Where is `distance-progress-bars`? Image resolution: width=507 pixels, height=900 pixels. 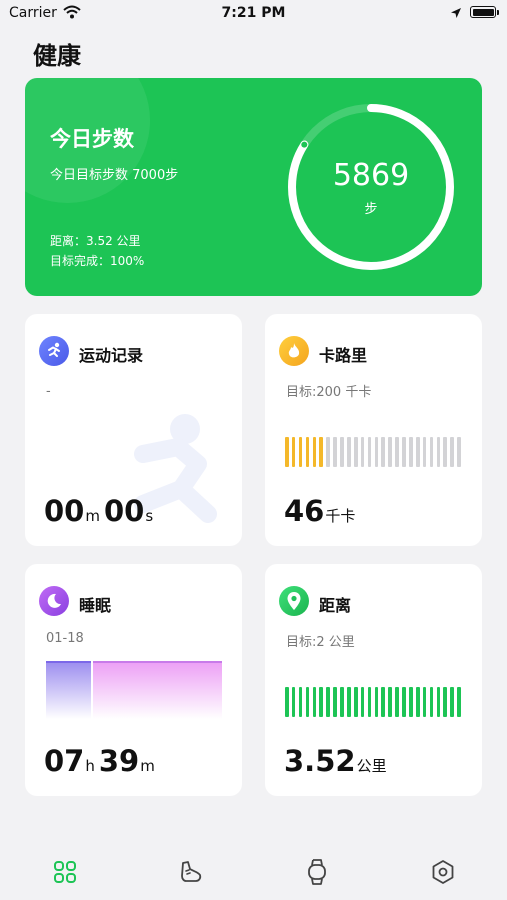 distance-progress-bars is located at coordinates (373, 702).